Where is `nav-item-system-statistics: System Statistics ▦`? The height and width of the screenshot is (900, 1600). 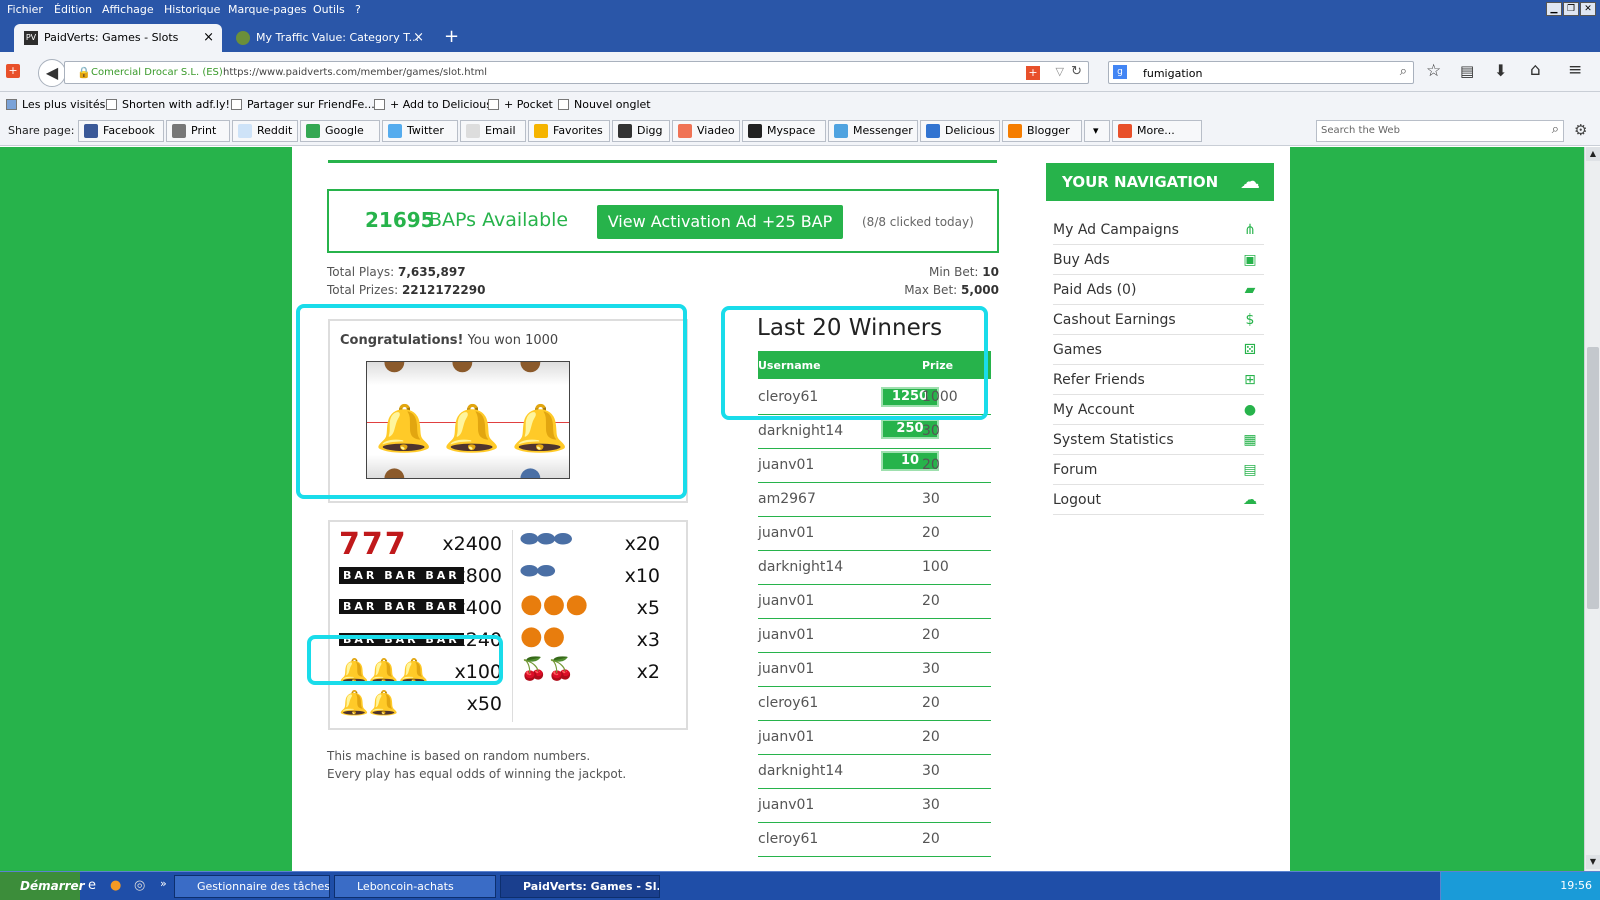
nav-item-system-statistics: System Statistics ▦ is located at coordinates (1158, 440).